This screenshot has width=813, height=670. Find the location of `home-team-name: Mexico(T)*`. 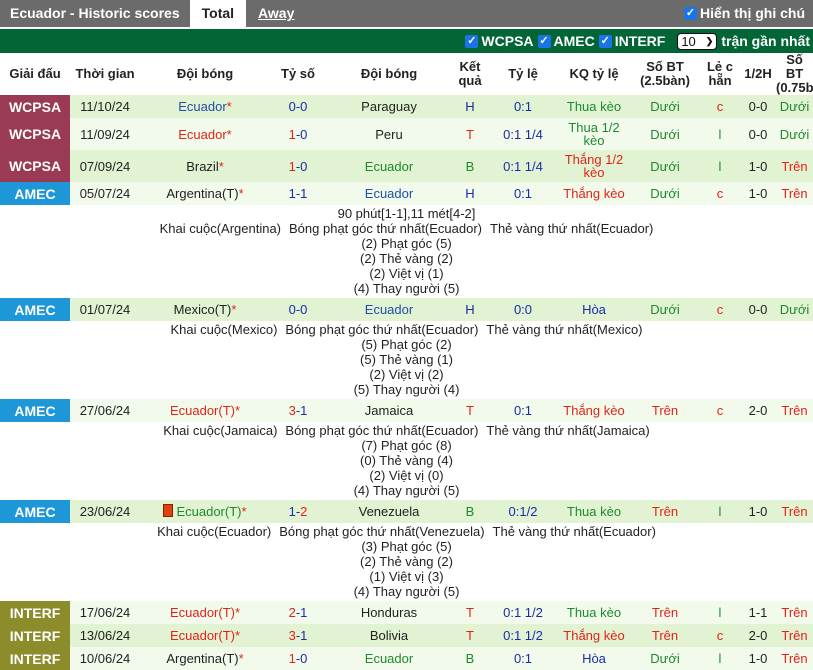

home-team-name: Mexico(T)* is located at coordinates (205, 309).